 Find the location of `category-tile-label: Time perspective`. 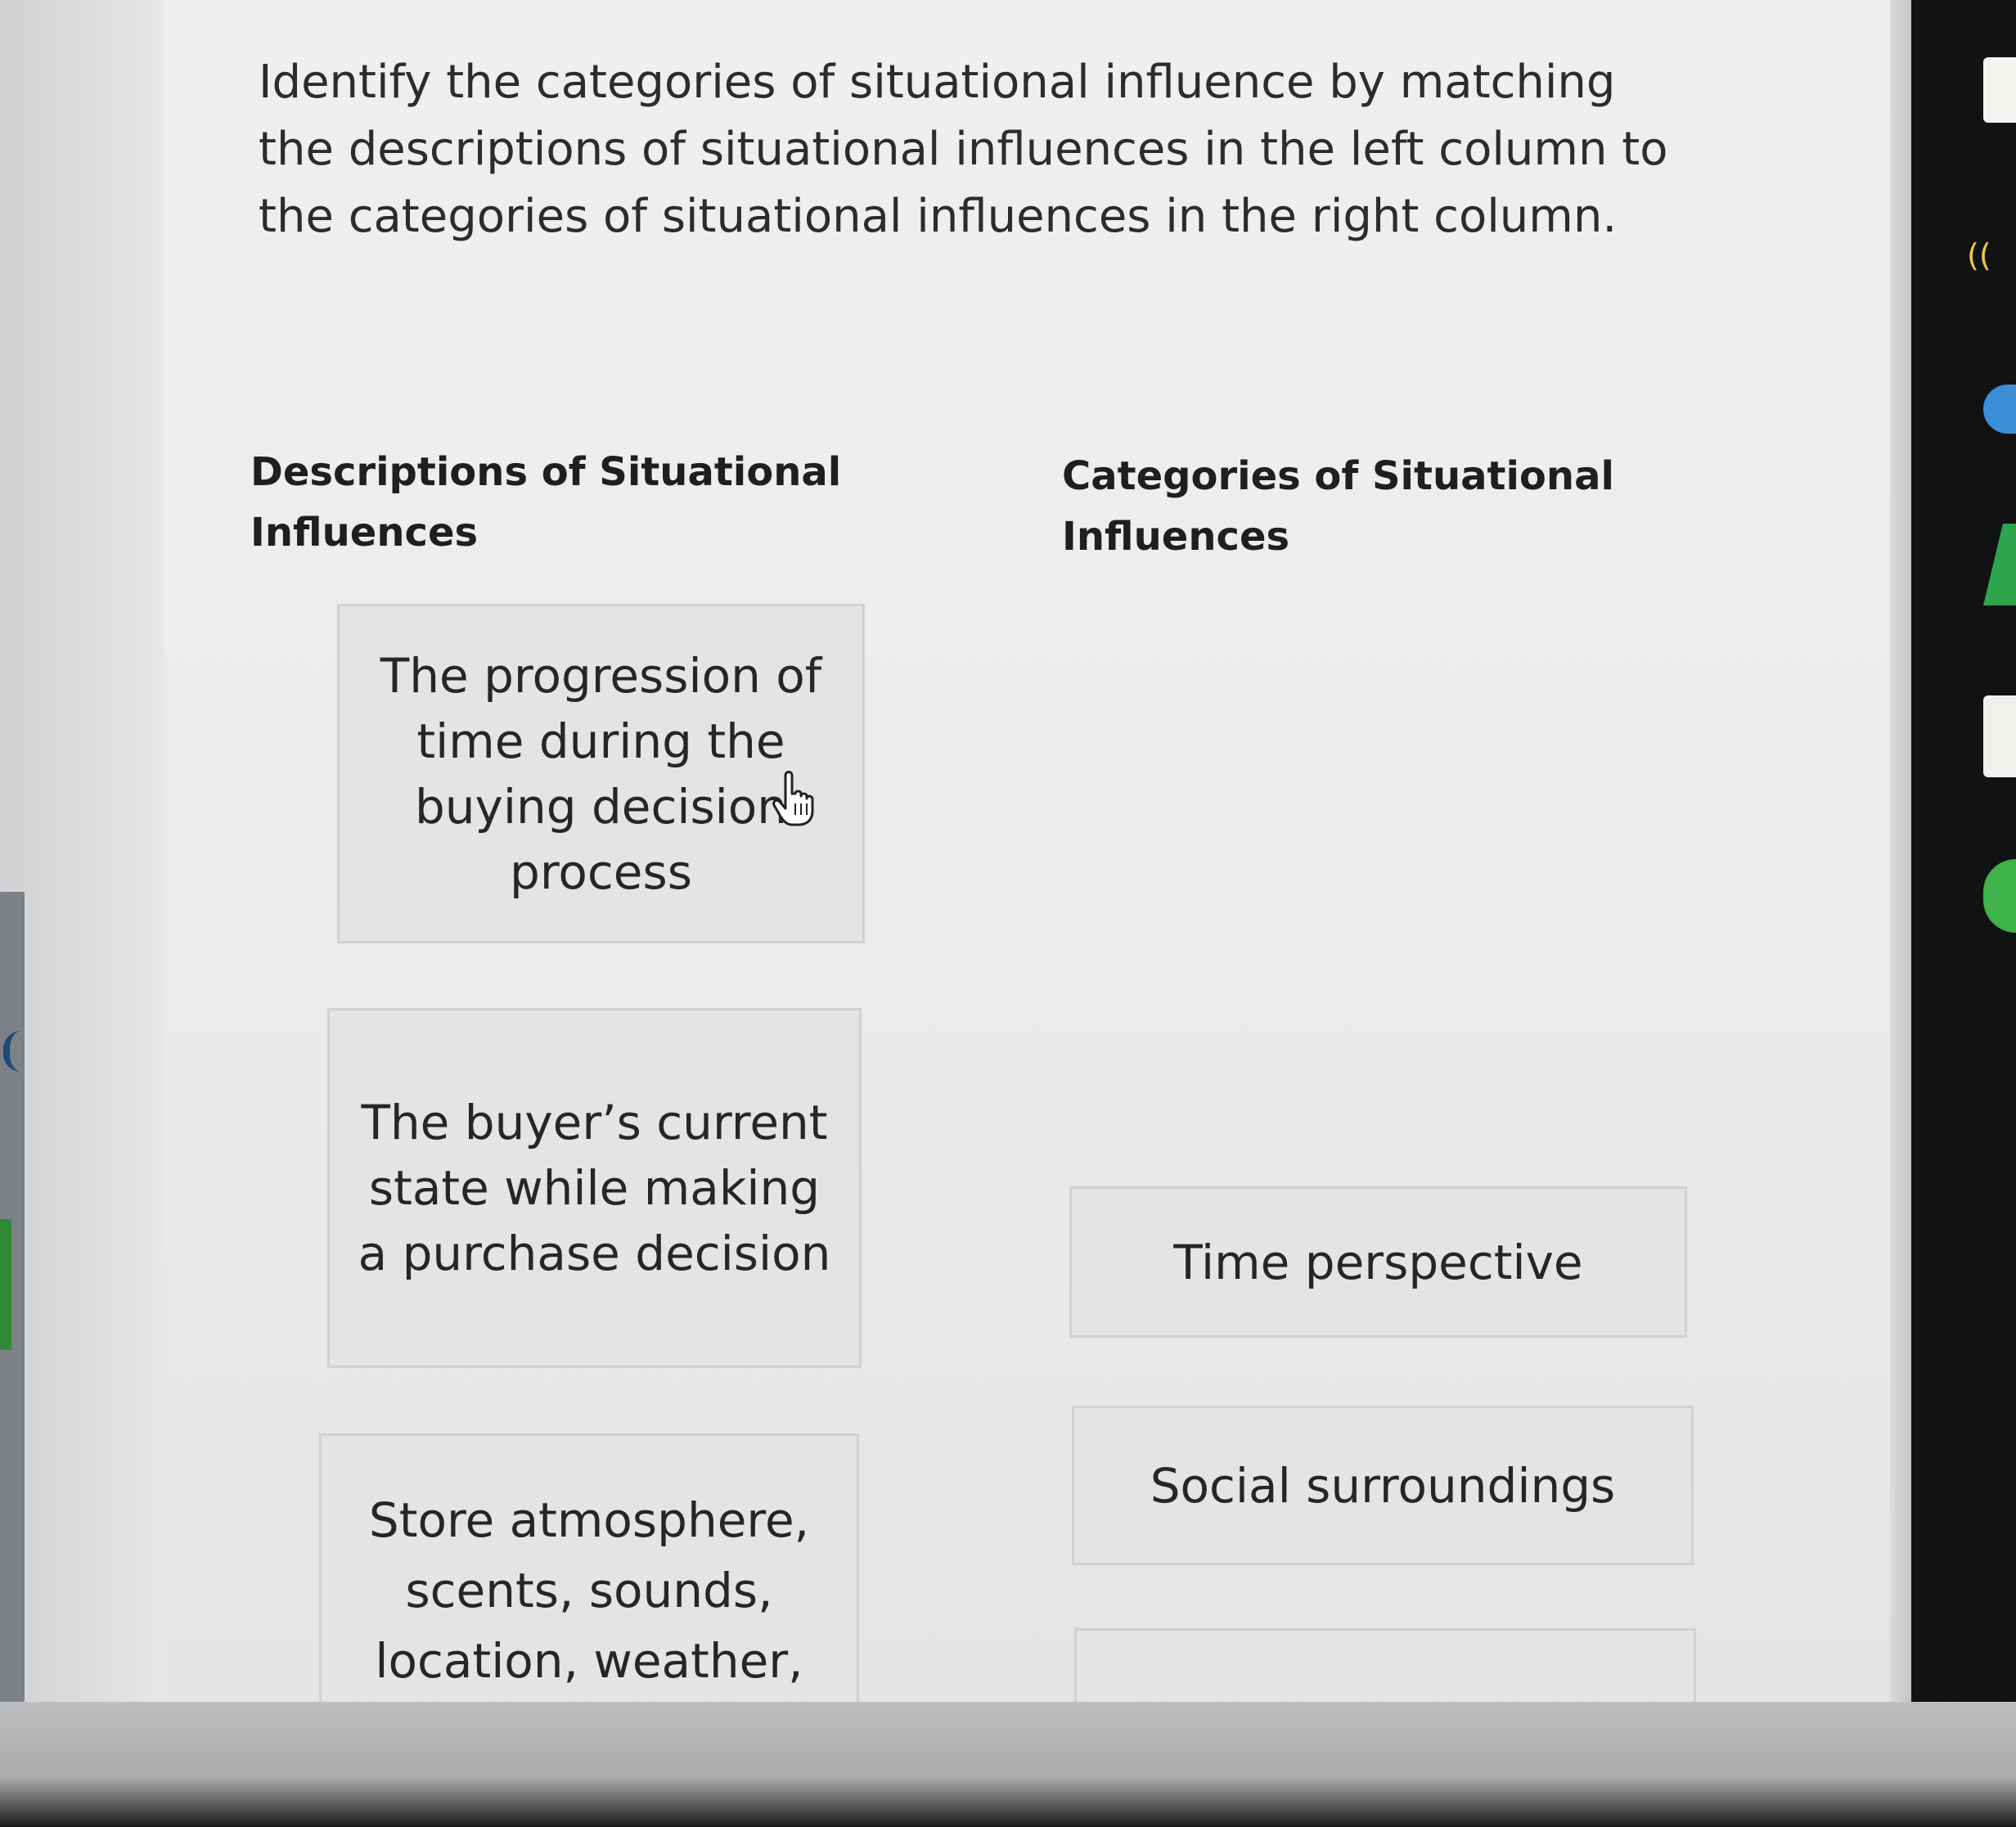

category-tile-label: Time perspective is located at coordinates (1378, 1262).